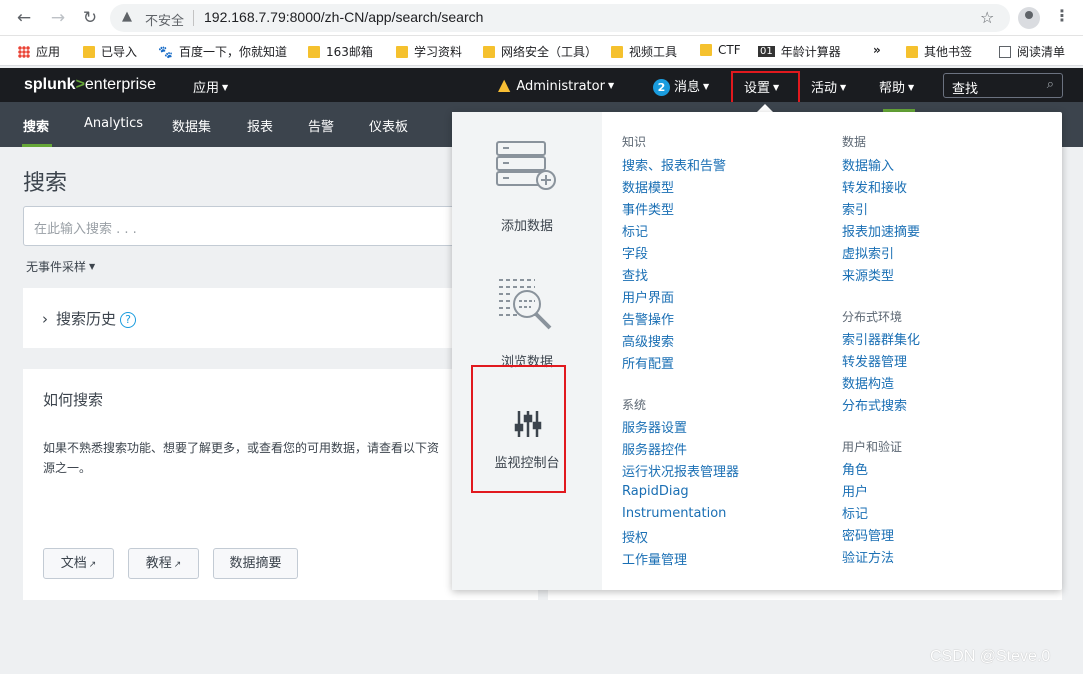  What do you see at coordinates (255, 563) in the screenshot?
I see `data-summary-button: 数据摘要` at bounding box center [255, 563].